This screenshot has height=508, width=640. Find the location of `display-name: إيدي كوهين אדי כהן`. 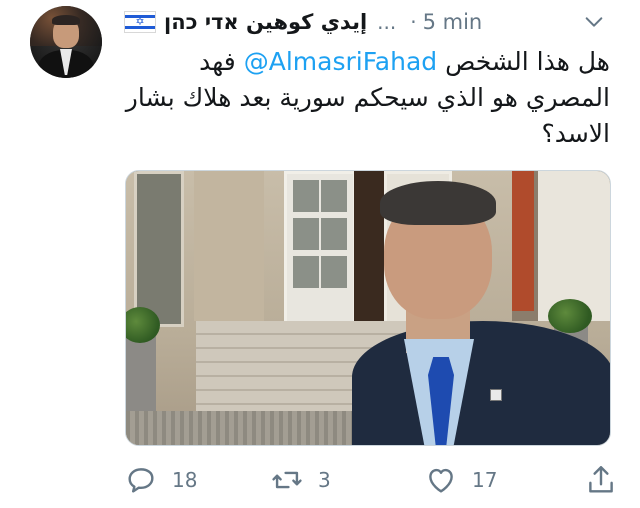

display-name: إيدي كوهين אדי כהן is located at coordinates (265, 22).